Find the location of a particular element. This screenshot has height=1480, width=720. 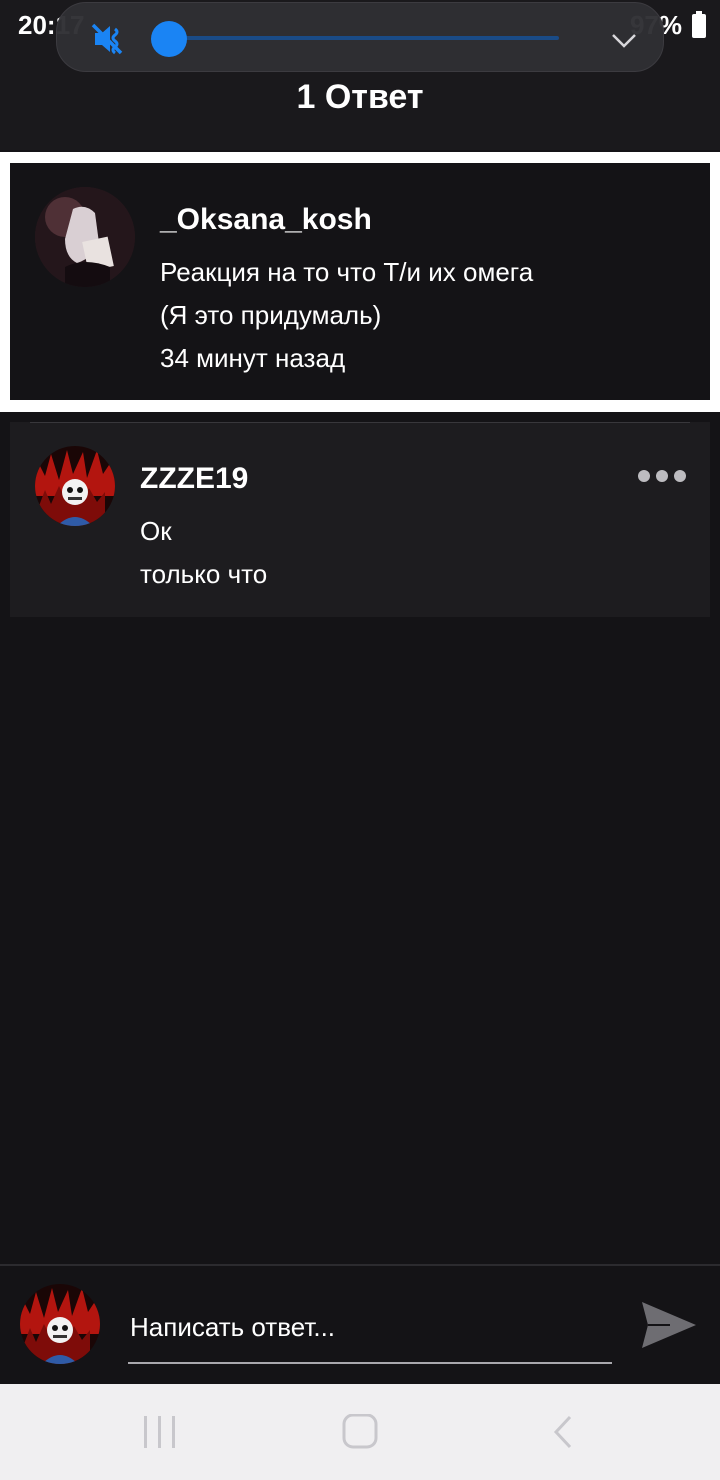

recents-icon is located at coordinates (160, 1432).